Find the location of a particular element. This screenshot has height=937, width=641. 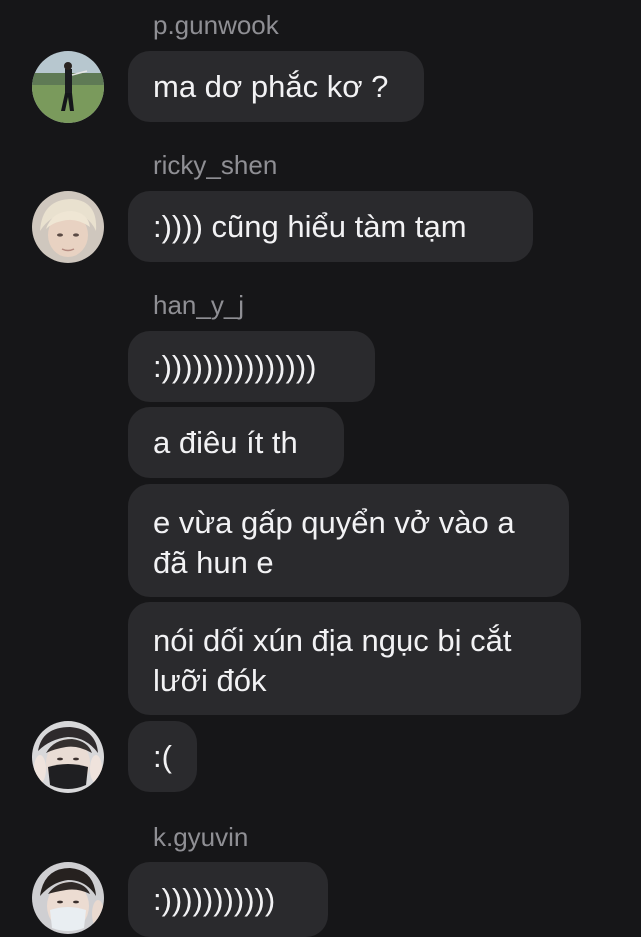

sender-username: han_y_j is located at coordinates (198, 305).